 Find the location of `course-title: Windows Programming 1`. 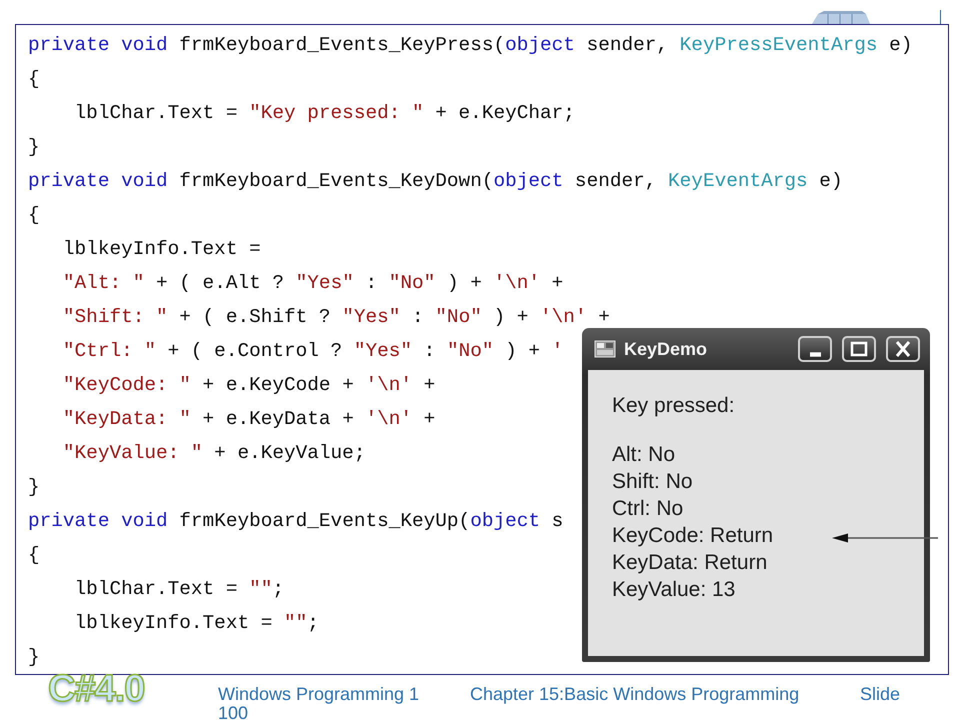

course-title: Windows Programming 1 is located at coordinates (319, 694).